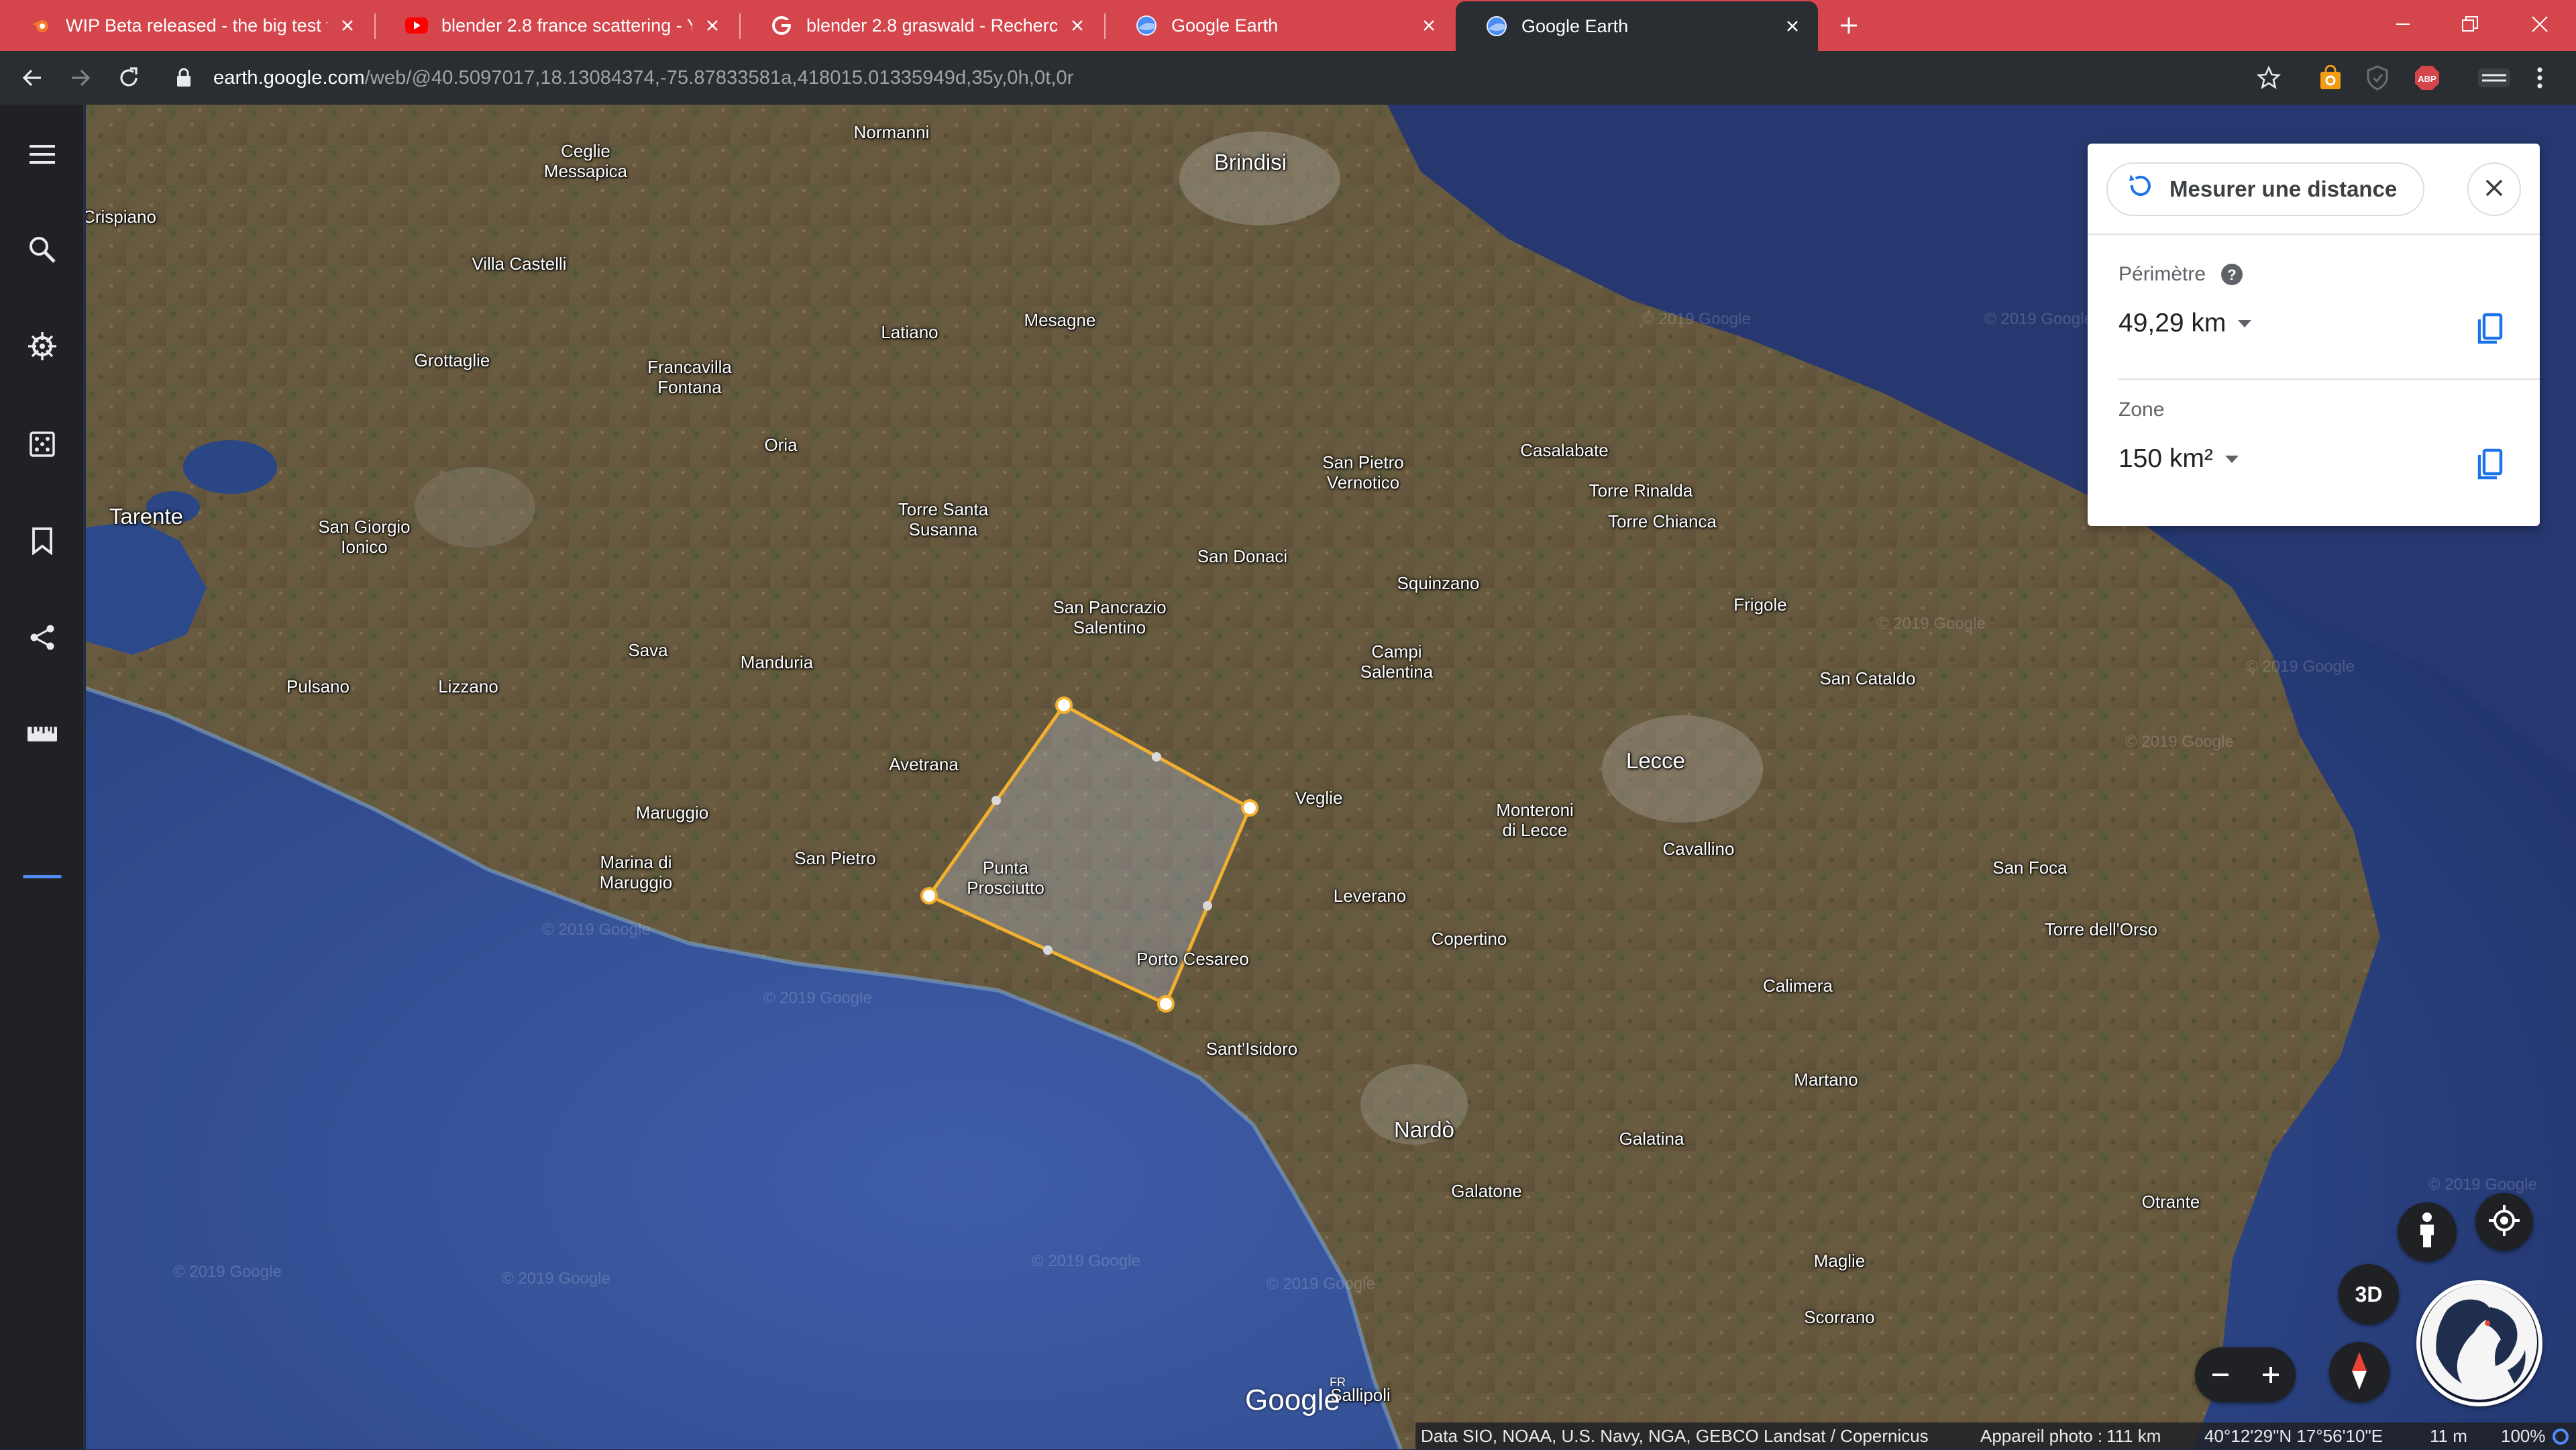 This screenshot has width=2576, height=1450. I want to click on adblock-plus-icon: ABP, so click(2427, 78).